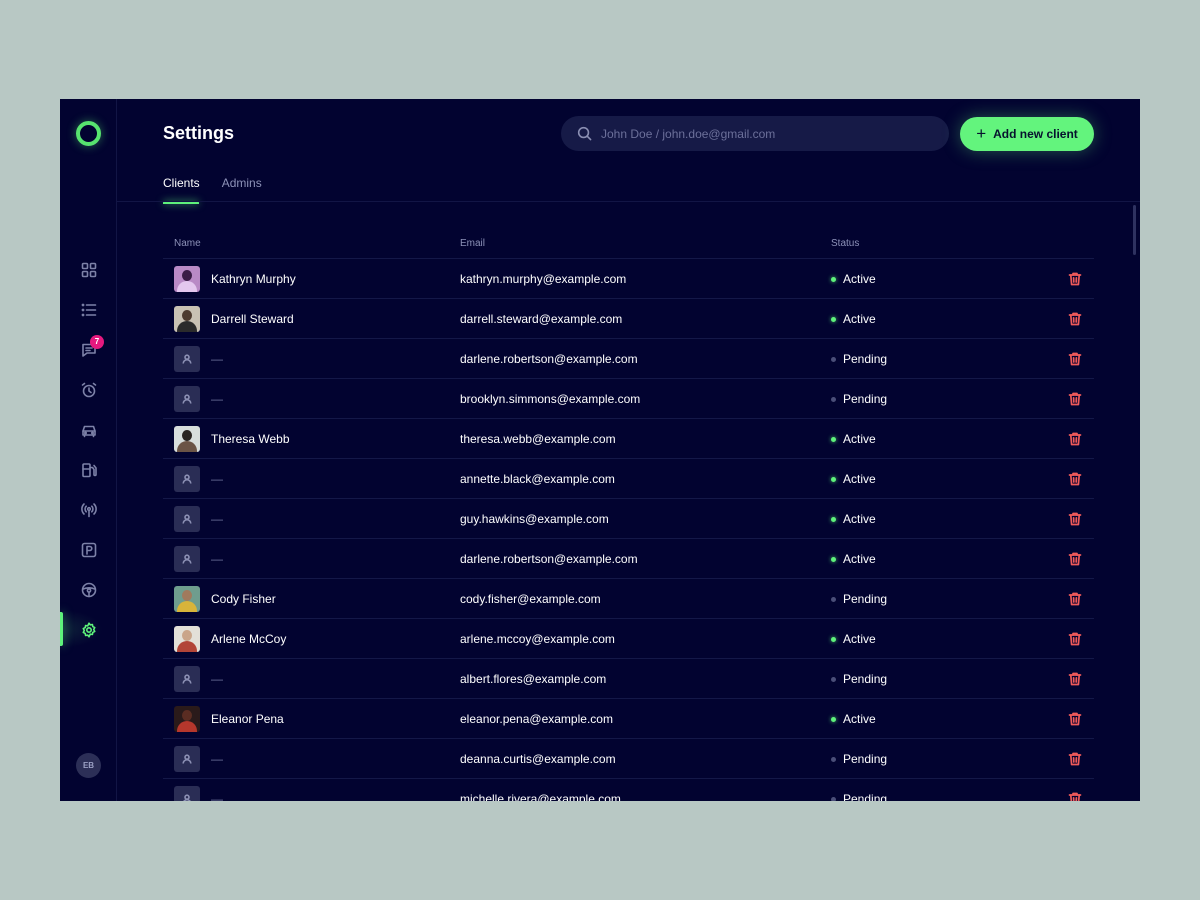 This screenshot has width=1200, height=900. What do you see at coordinates (88, 350) in the screenshot?
I see `sidebar-item-chat: 7` at bounding box center [88, 350].